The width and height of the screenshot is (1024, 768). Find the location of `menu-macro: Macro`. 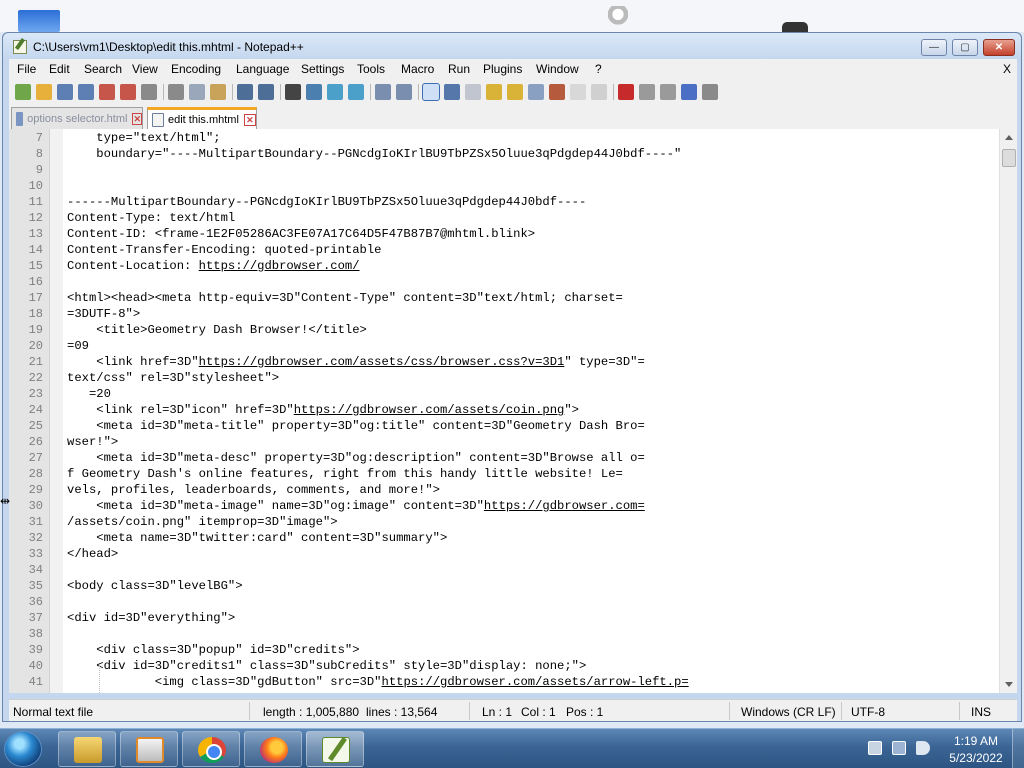

menu-macro: Macro is located at coordinates (417, 69).